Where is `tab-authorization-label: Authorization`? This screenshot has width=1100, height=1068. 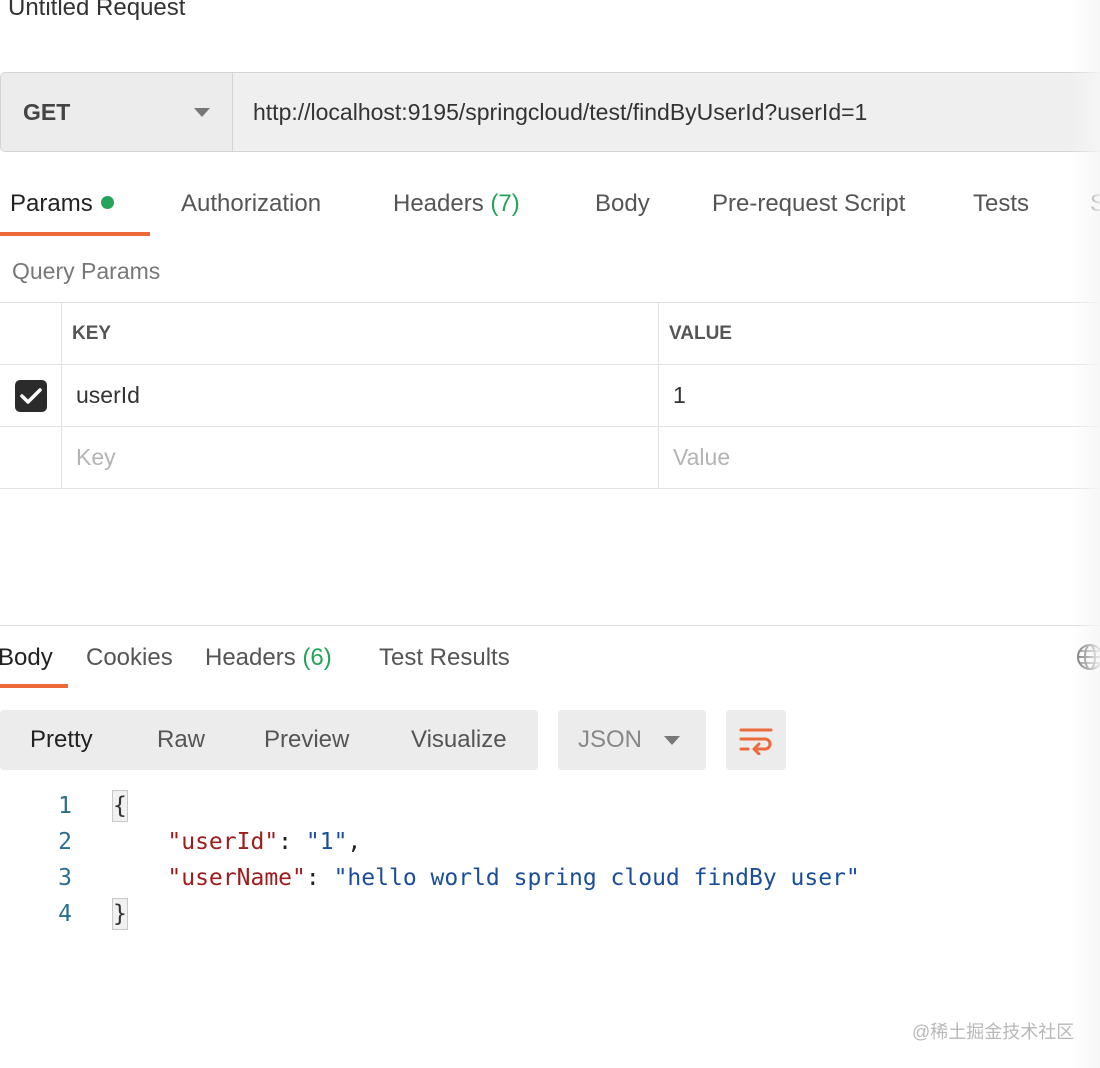
tab-authorization-label: Authorization is located at coordinates (251, 203).